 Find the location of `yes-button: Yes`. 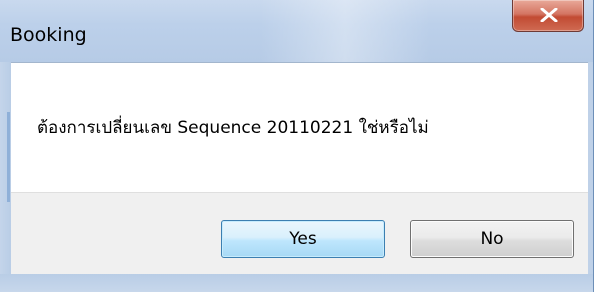

yes-button: Yes is located at coordinates (303, 239).